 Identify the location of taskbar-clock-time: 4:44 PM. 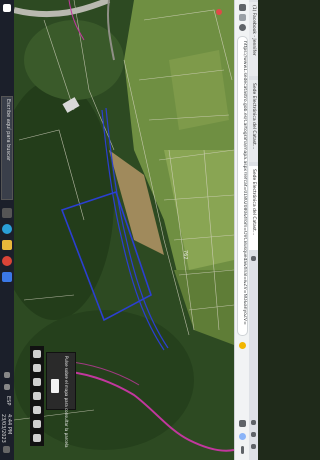
(9, 424).